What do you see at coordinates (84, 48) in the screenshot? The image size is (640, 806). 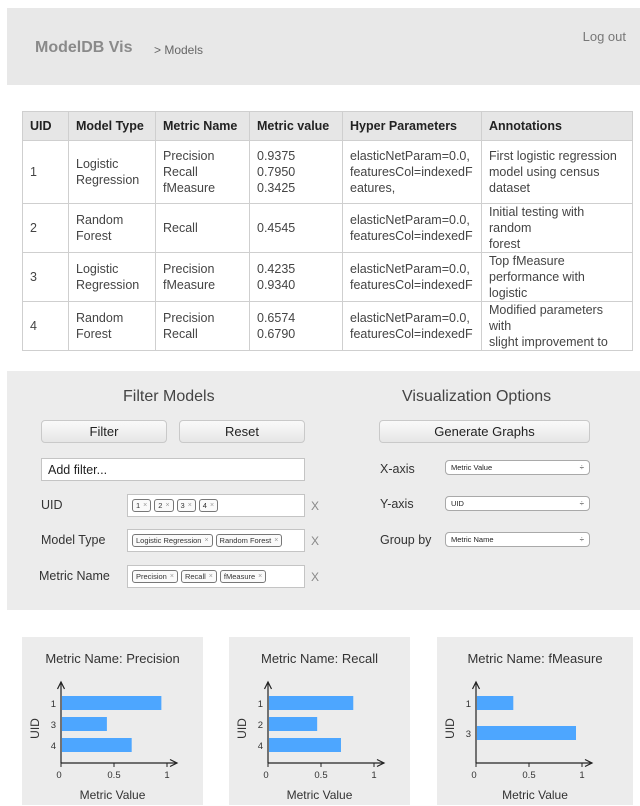 I see `brand-title: ModelDB Vis` at bounding box center [84, 48].